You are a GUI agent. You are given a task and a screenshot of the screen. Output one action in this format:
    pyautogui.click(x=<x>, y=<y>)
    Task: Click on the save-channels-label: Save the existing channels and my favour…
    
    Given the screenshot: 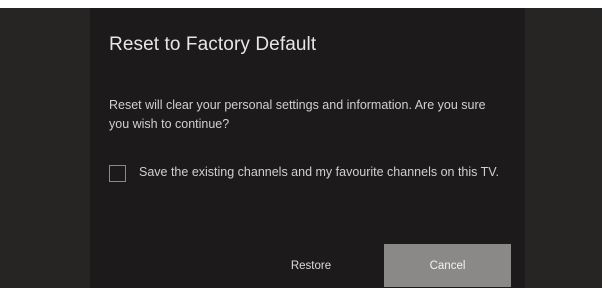 What is the action you would take?
    pyautogui.click(x=319, y=172)
    